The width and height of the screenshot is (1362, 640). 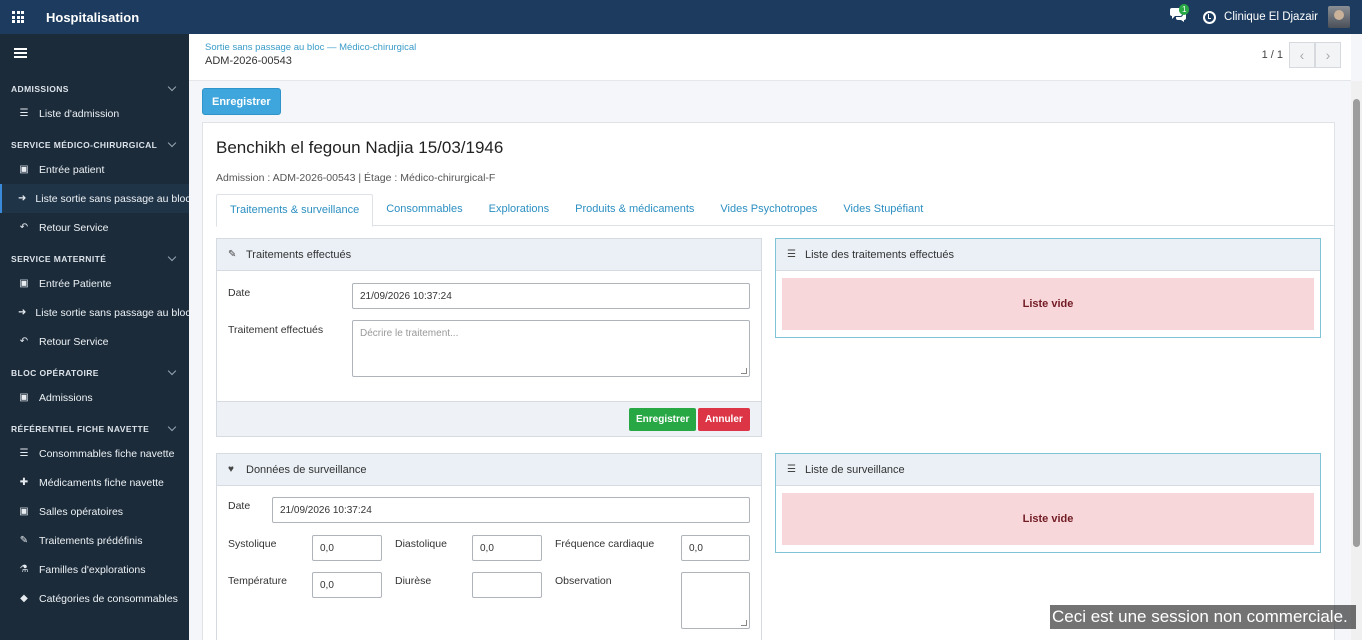 What do you see at coordinates (347, 585) in the screenshot?
I see `temperature-input: 0,0` at bounding box center [347, 585].